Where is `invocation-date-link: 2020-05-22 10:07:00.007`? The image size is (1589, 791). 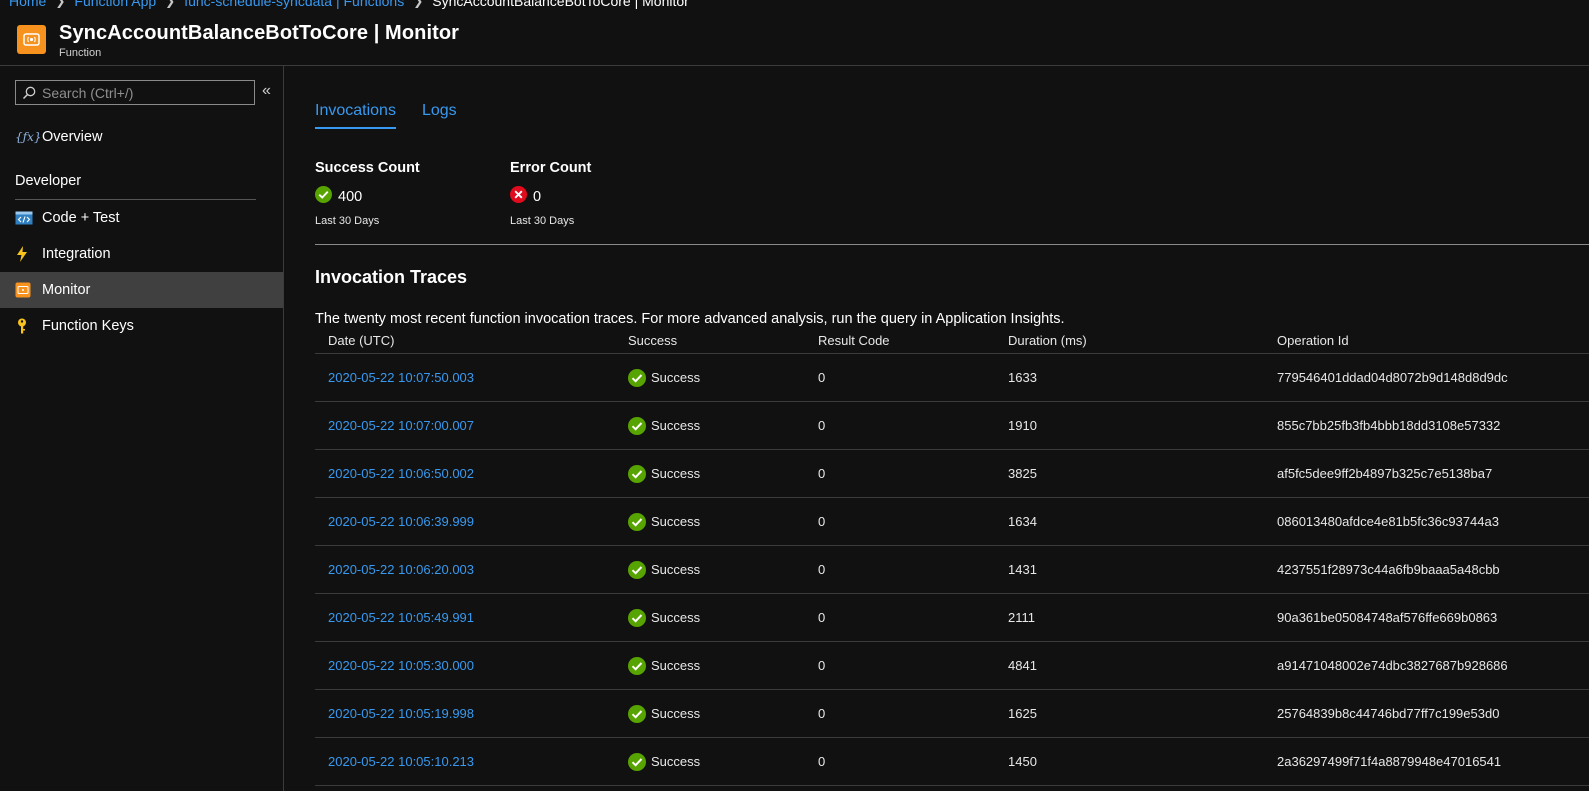
invocation-date-link: 2020-05-22 10:07:00.007 is located at coordinates (471, 425).